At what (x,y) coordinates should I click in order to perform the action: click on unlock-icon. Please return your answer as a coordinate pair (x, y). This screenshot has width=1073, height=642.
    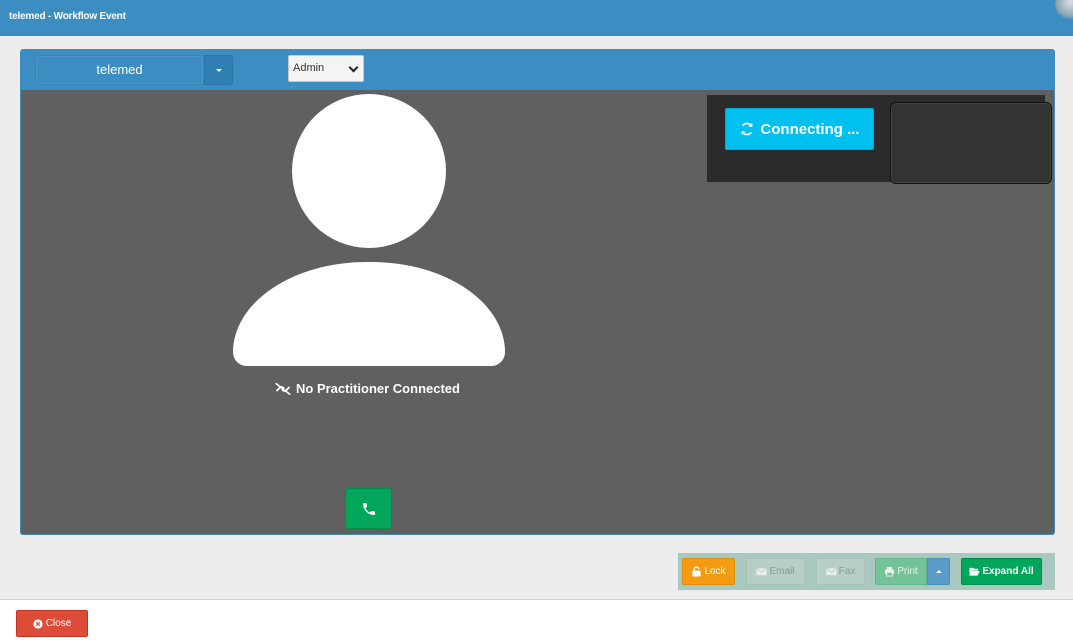
    Looking at the image, I should click on (697, 571).